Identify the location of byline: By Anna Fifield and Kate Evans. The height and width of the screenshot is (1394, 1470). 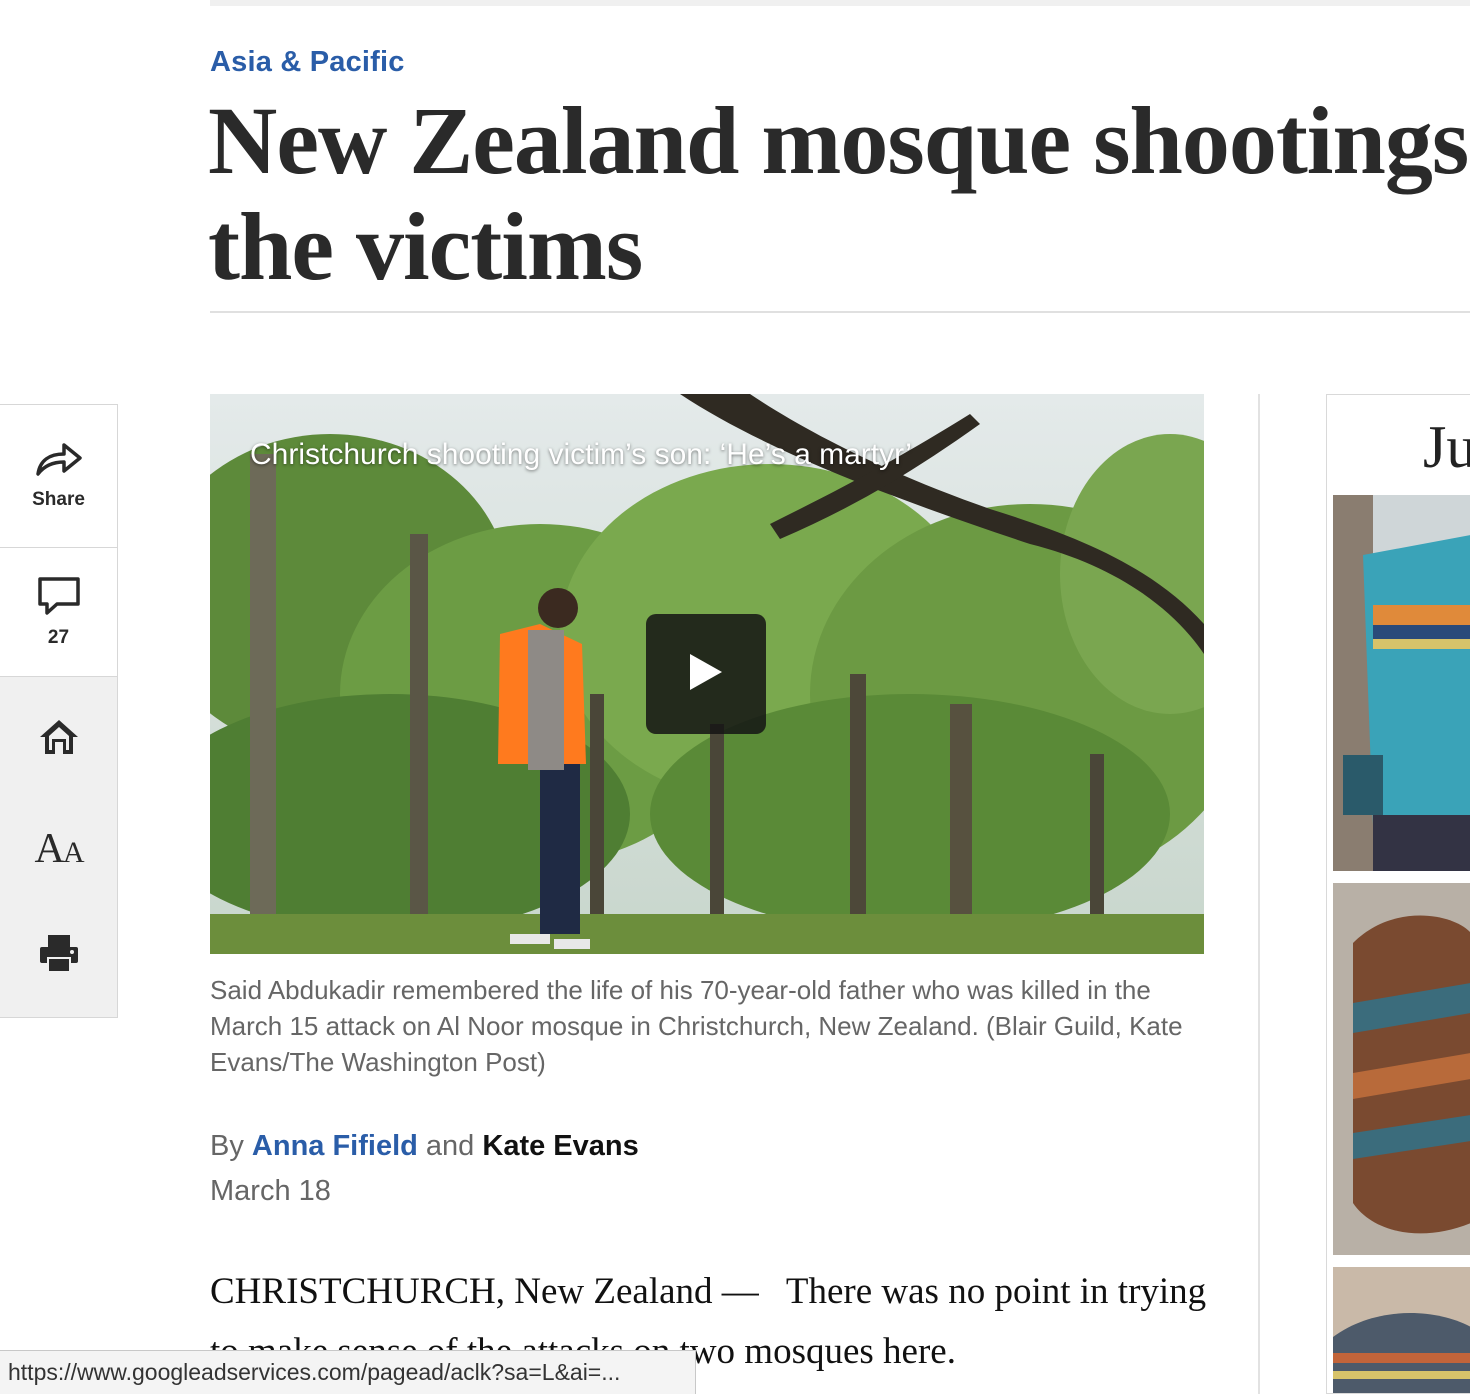
(424, 1146).